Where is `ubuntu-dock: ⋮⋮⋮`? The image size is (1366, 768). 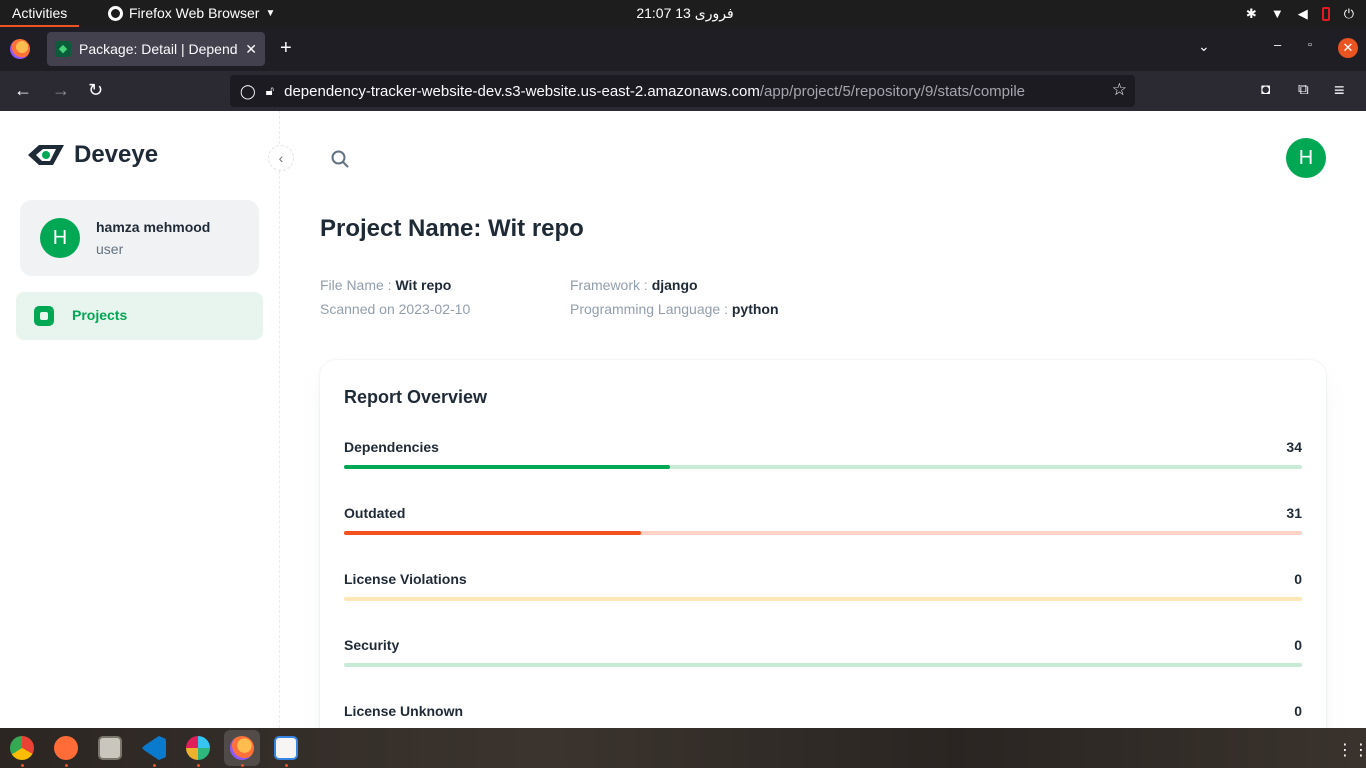
ubuntu-dock: ⋮⋮⋮ is located at coordinates (683, 748).